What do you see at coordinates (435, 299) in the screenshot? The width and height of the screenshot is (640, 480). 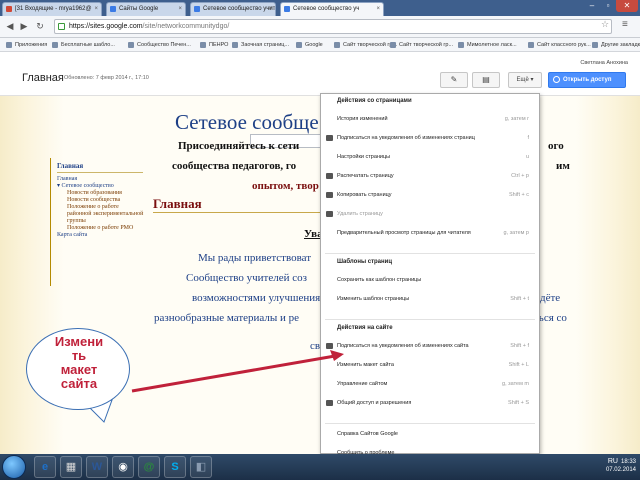 I see `menu-item: Изменить шаблон страницы Shift + t` at bounding box center [435, 299].